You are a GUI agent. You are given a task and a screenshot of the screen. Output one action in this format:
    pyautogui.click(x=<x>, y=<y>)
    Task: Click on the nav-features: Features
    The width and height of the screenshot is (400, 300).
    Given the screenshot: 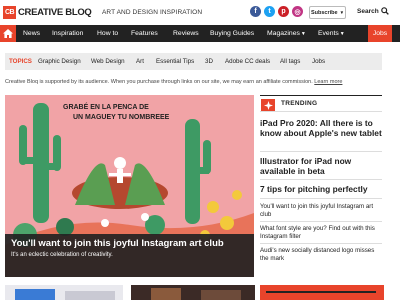 What is the action you would take?
    pyautogui.click(x=144, y=33)
    